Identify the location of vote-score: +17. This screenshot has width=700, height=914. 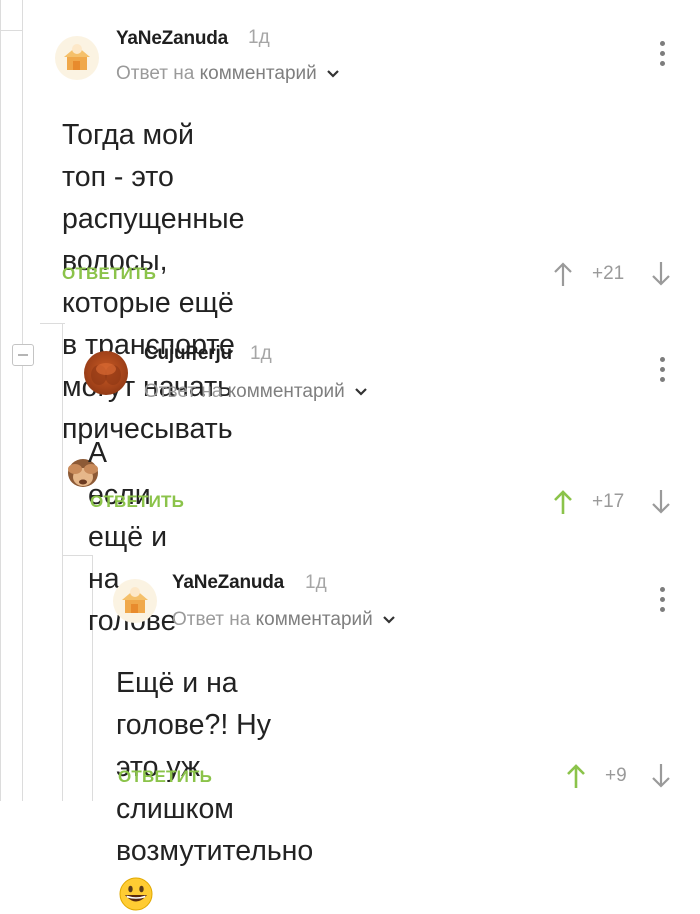
(608, 501).